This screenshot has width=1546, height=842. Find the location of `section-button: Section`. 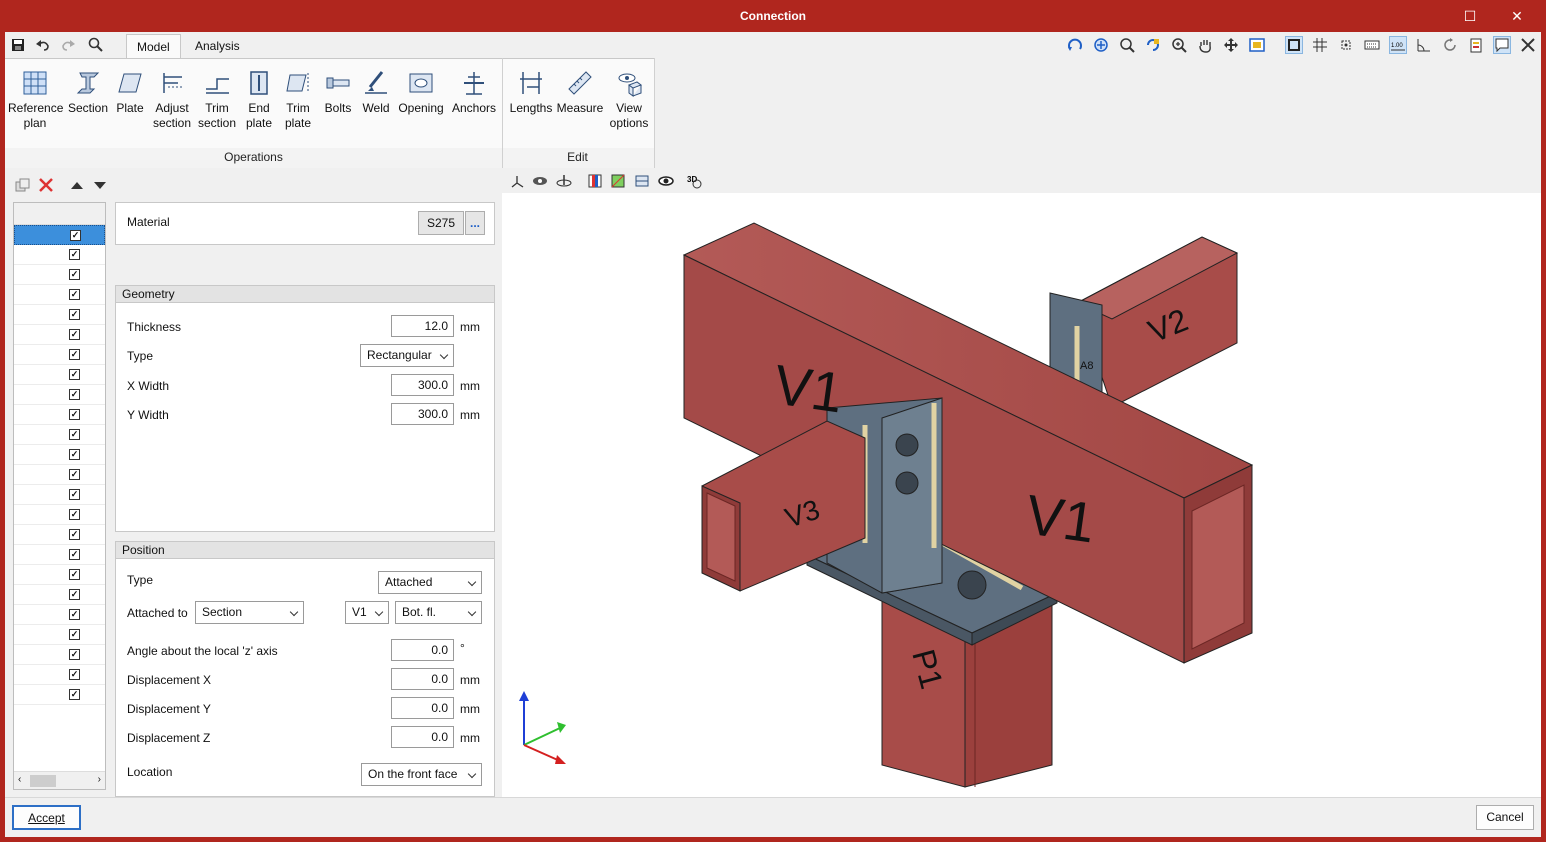

section-button: Section is located at coordinates (88, 104).